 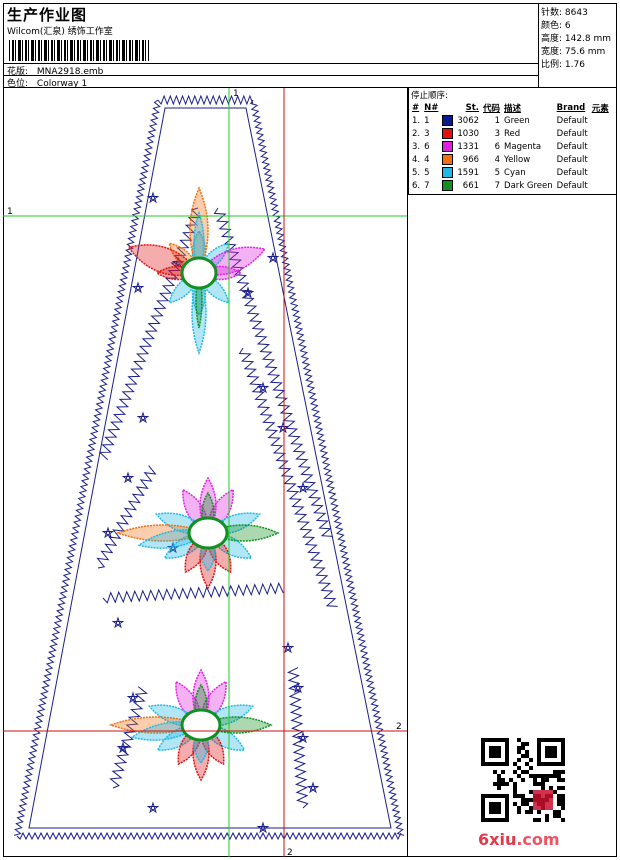 I want to click on row-description: Red, so click(x=512, y=133).